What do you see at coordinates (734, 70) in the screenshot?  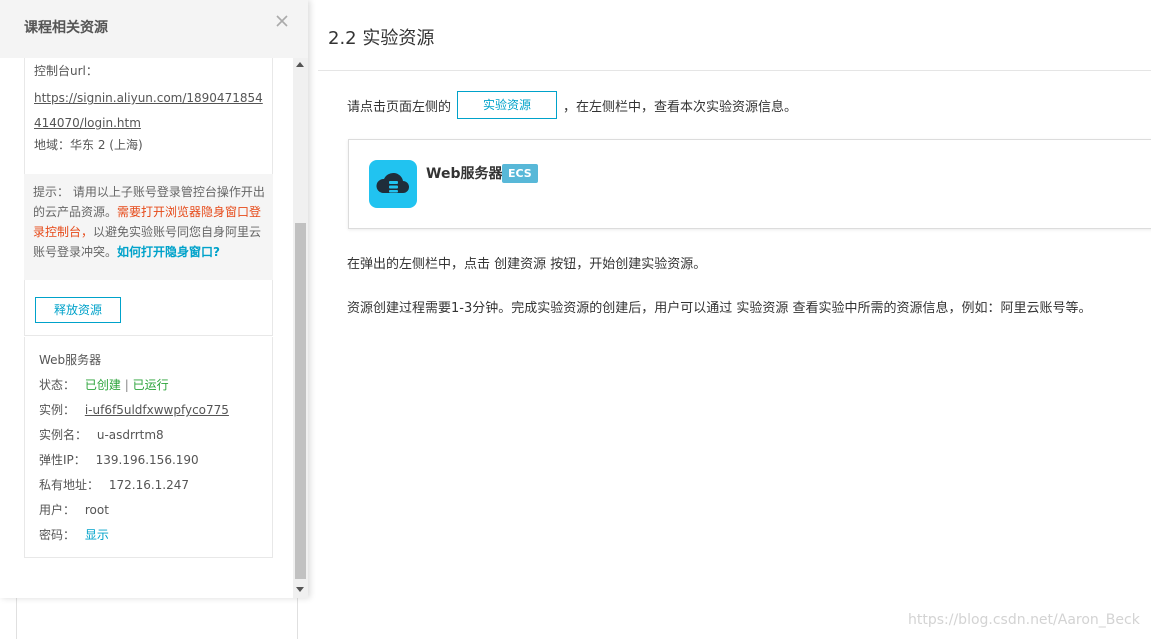 I see `divider` at bounding box center [734, 70].